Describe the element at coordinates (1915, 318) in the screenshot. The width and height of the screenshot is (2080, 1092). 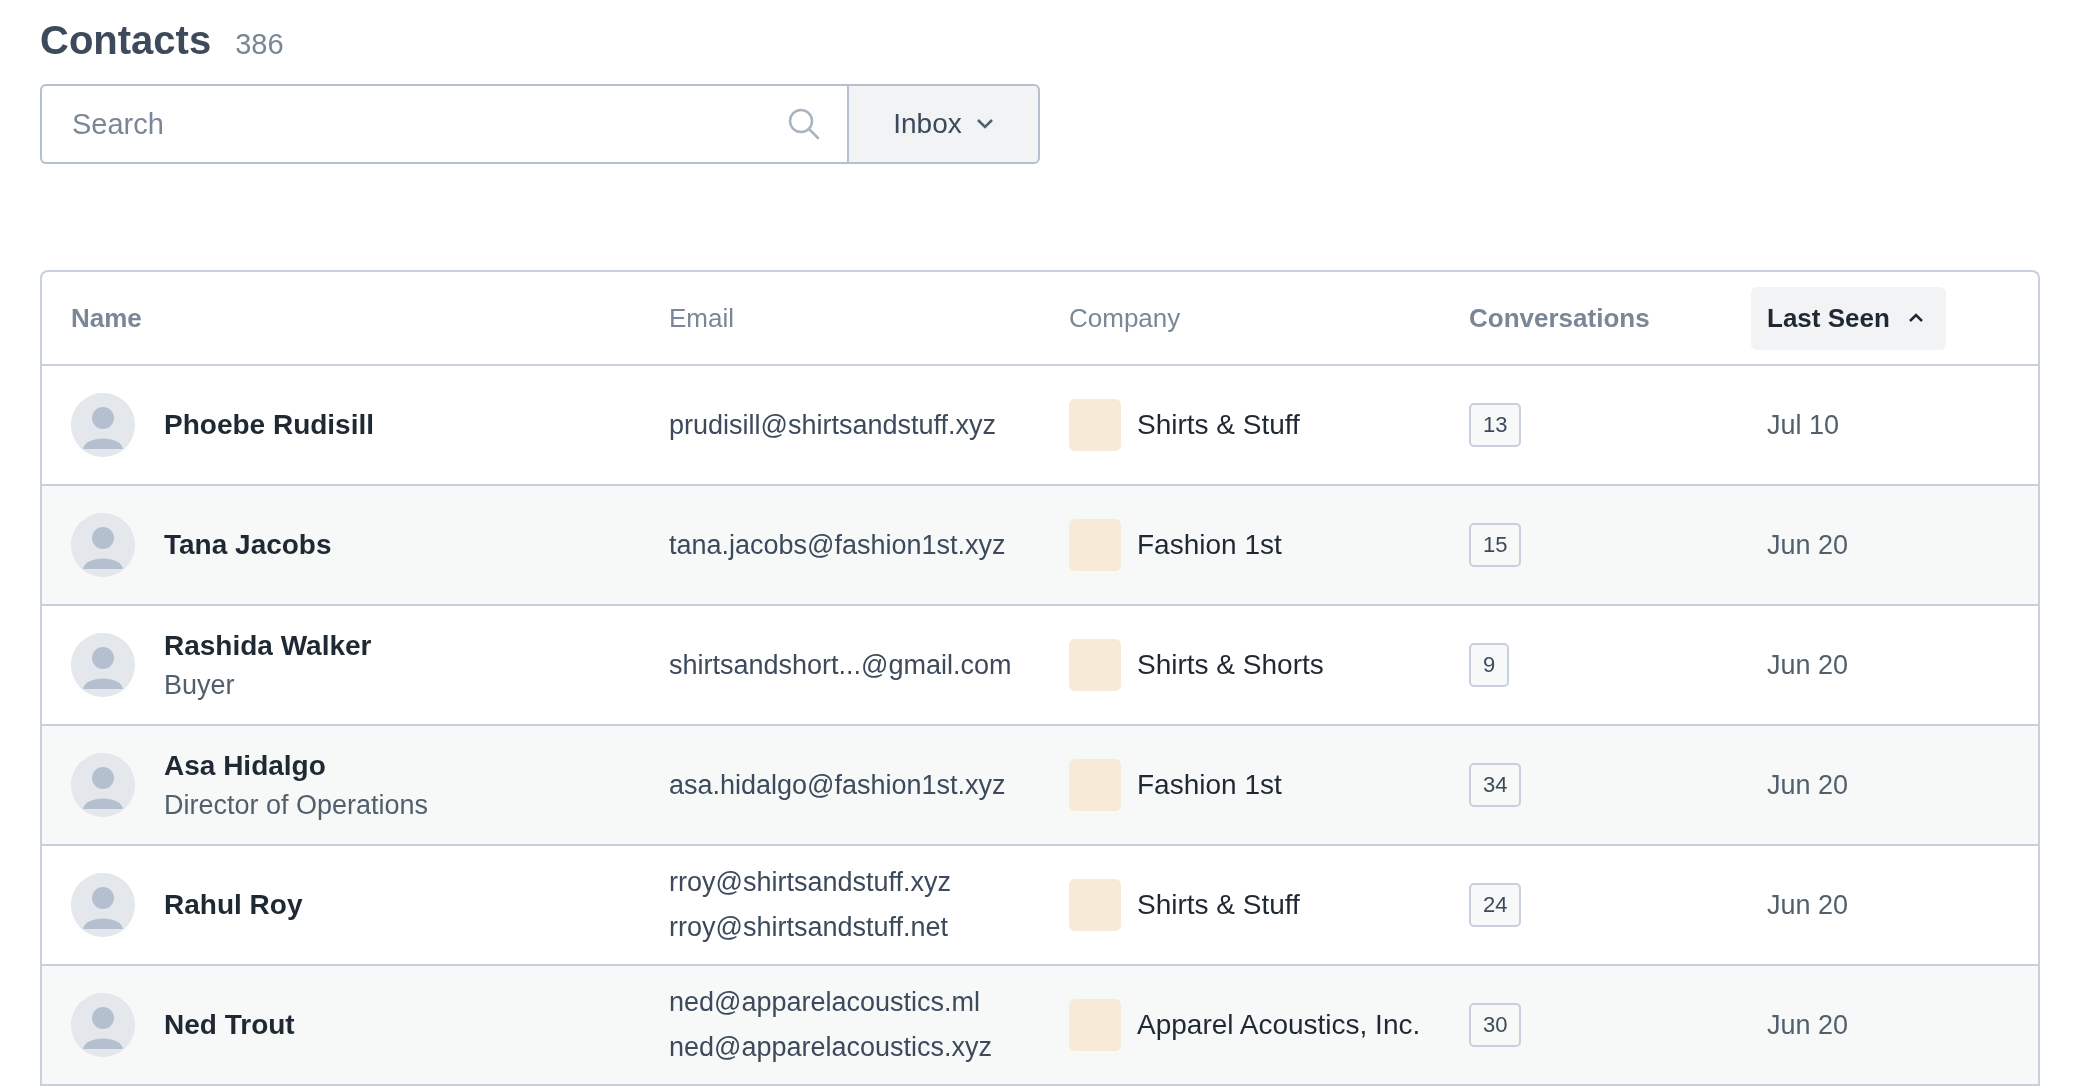
I see `caret-up-icon` at that location.